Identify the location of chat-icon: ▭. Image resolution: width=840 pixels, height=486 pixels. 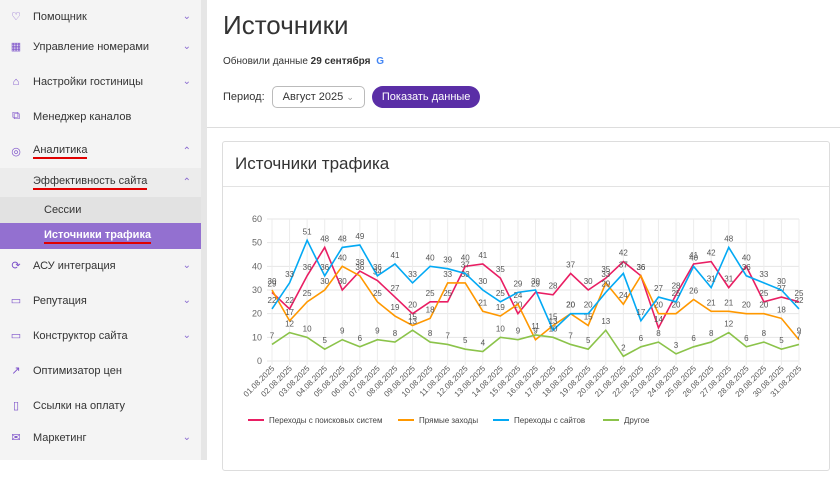
(16, 301).